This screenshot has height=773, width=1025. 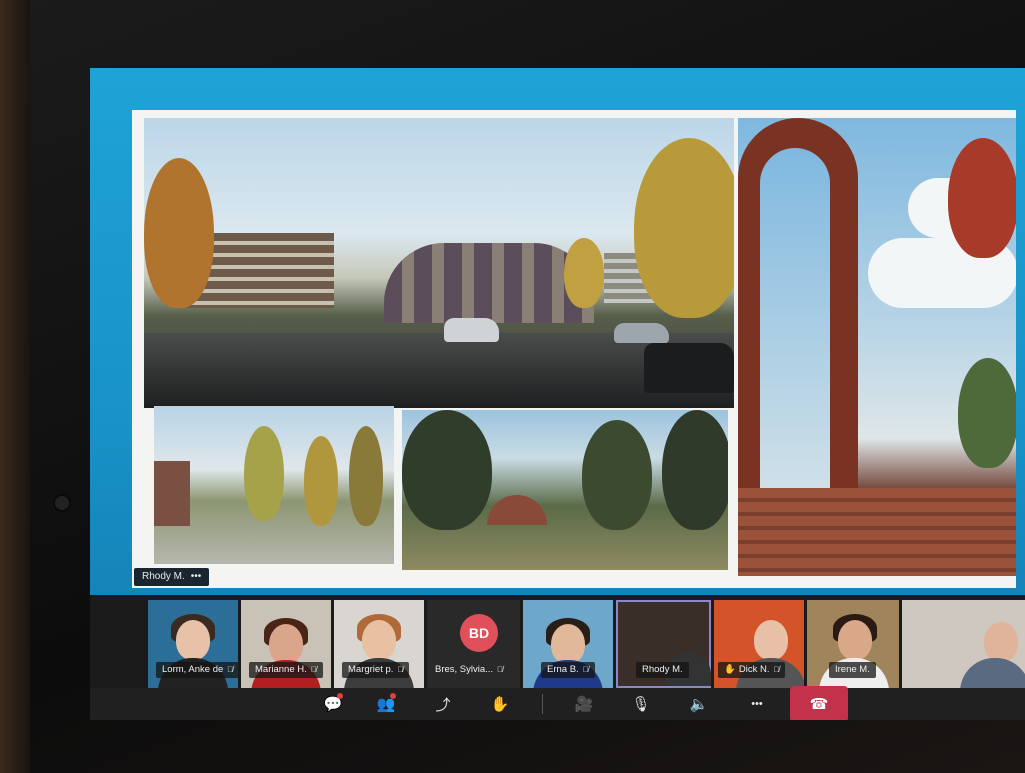 What do you see at coordinates (443, 704) in the screenshot?
I see `share-screen-icon: ⤴` at bounding box center [443, 704].